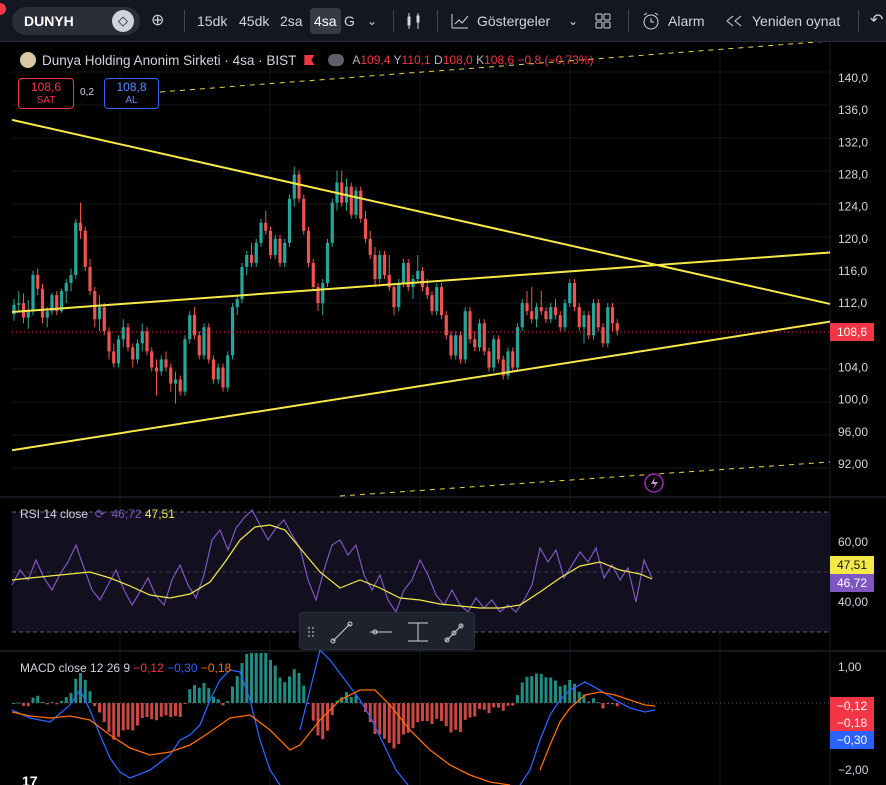 The height and width of the screenshot is (785, 886). I want to click on layout-grid-icon, so click(603, 21).